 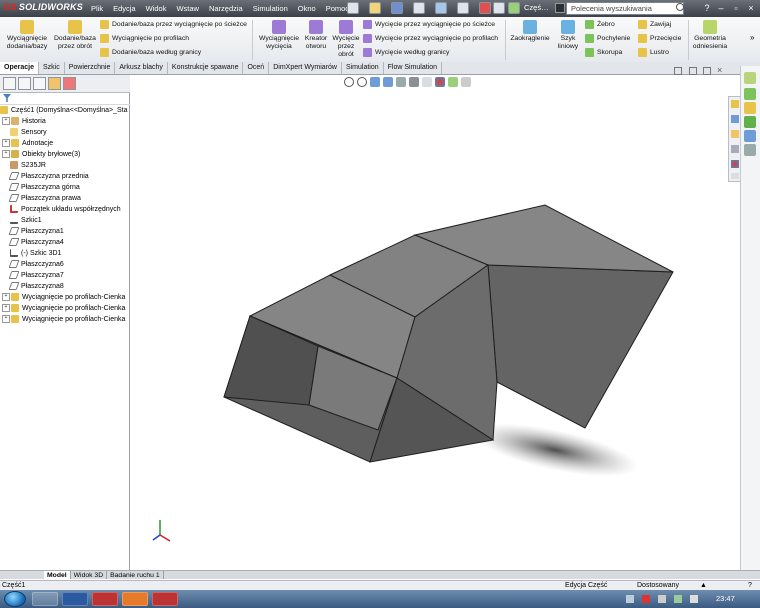 I want to click on feature-manager-tab-icon, so click(x=9, y=83).